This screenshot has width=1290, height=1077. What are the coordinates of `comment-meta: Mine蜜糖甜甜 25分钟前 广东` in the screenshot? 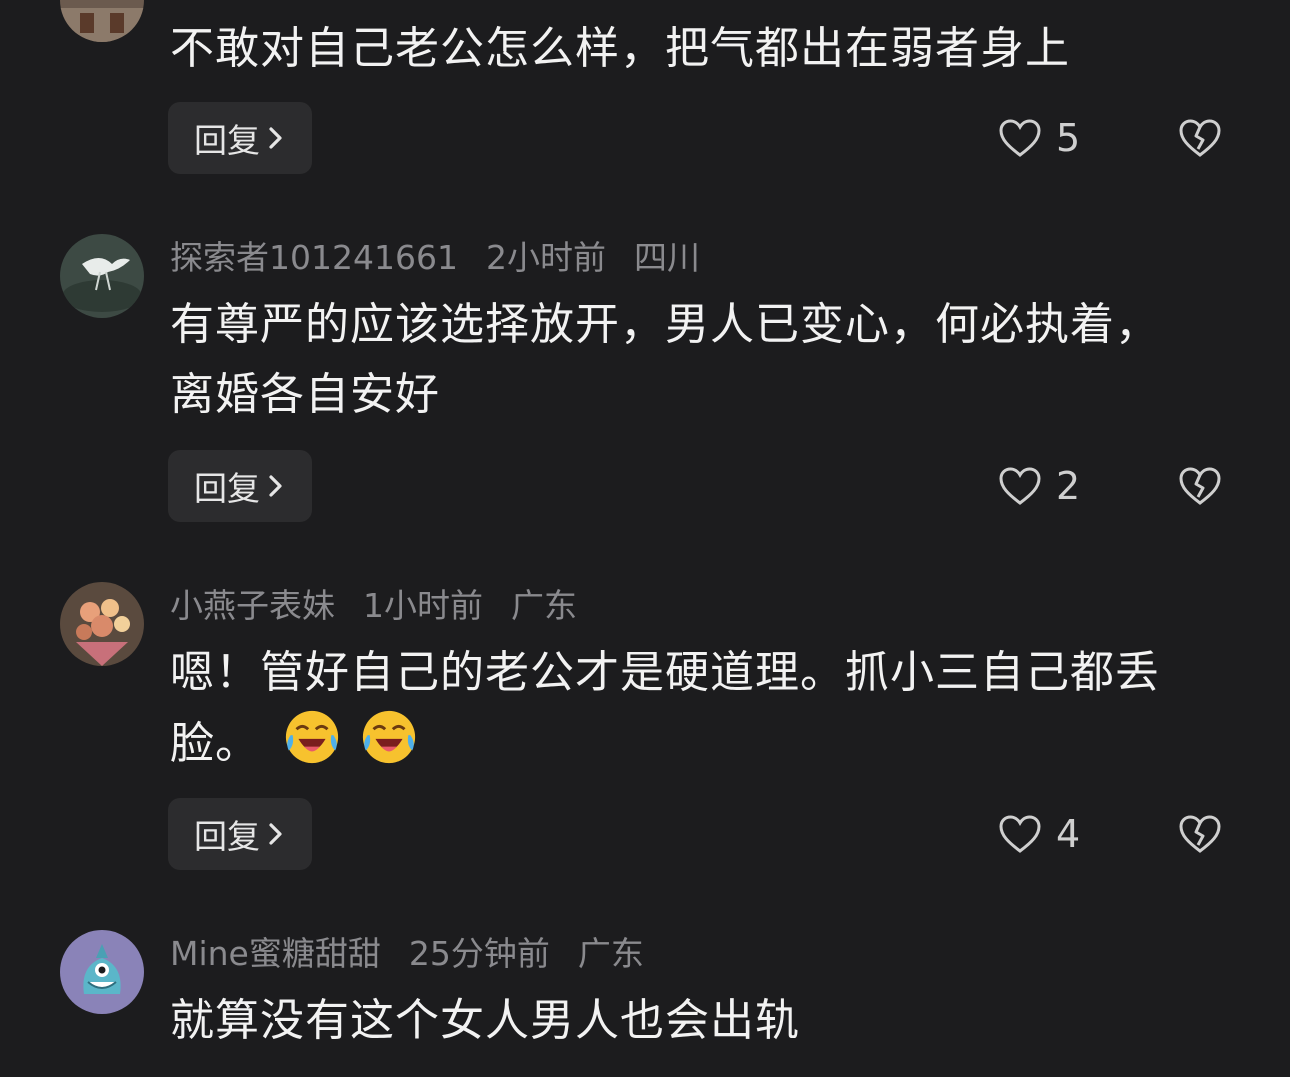 It's located at (421, 954).